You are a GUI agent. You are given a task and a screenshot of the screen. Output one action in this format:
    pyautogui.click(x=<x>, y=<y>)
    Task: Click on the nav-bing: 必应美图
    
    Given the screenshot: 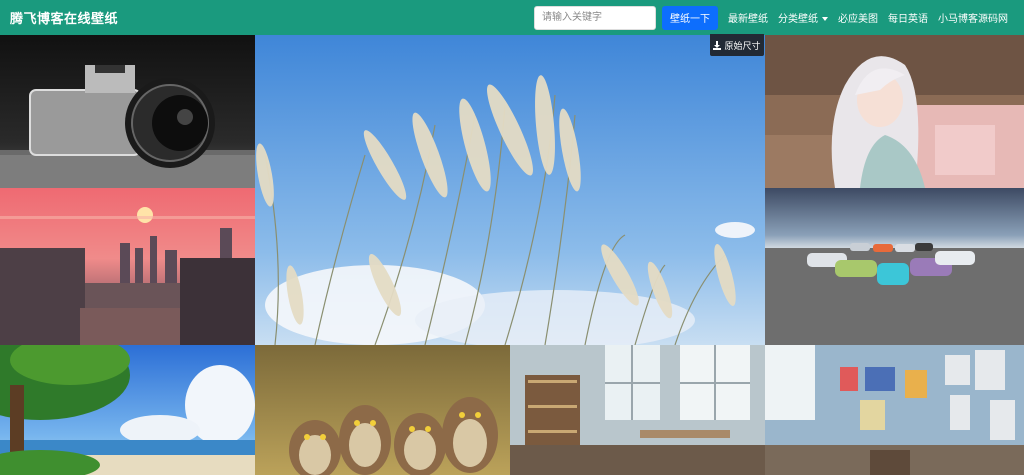 What is the action you would take?
    pyautogui.click(x=858, y=17)
    